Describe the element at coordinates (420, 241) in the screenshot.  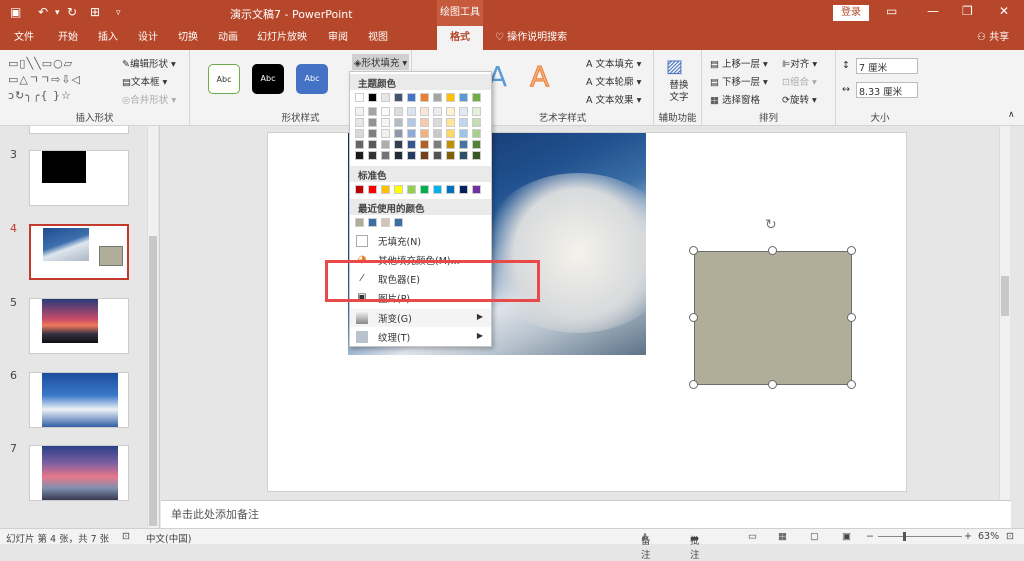
I see `no-fill-item: 无填充(N)` at that location.